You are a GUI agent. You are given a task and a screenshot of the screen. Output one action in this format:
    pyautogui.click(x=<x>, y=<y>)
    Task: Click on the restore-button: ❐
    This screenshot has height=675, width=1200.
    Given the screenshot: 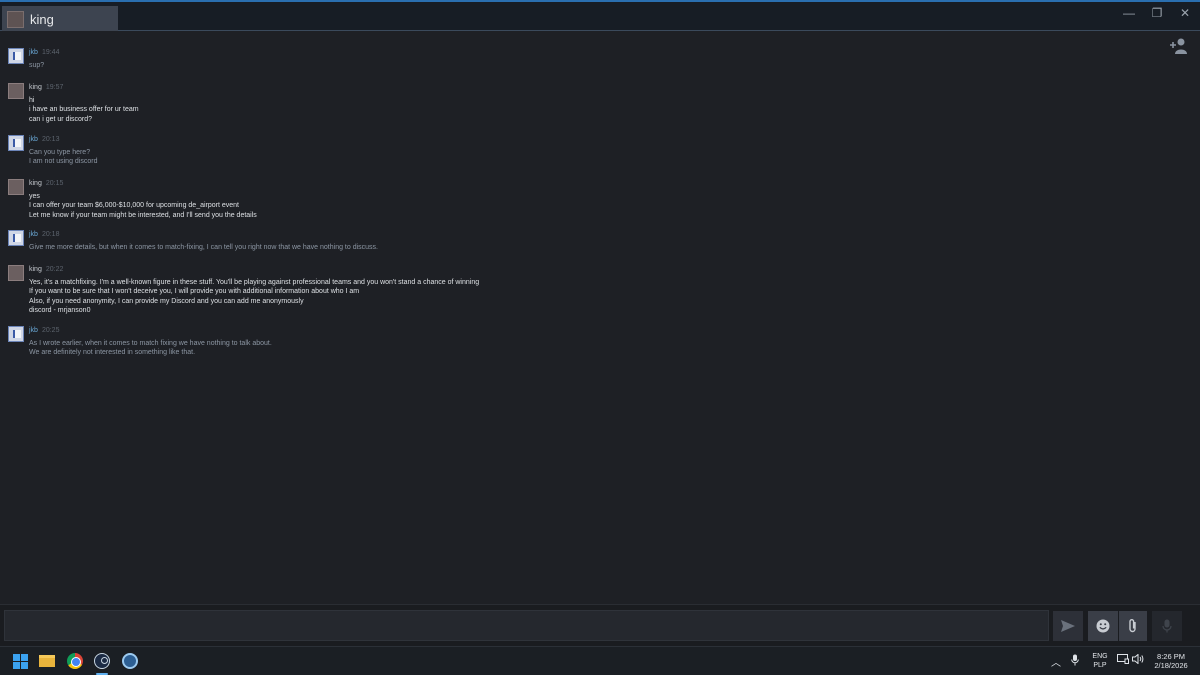 What is the action you would take?
    pyautogui.click(x=1157, y=13)
    